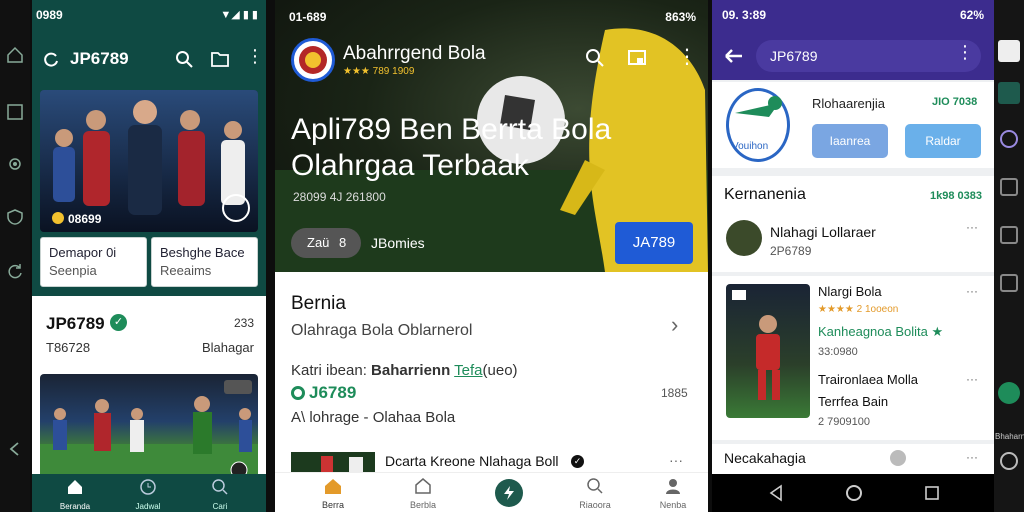 The height and width of the screenshot is (512, 1024). What do you see at coordinates (75, 323) in the screenshot?
I see `profile-name: JP6789` at bounding box center [75, 323].